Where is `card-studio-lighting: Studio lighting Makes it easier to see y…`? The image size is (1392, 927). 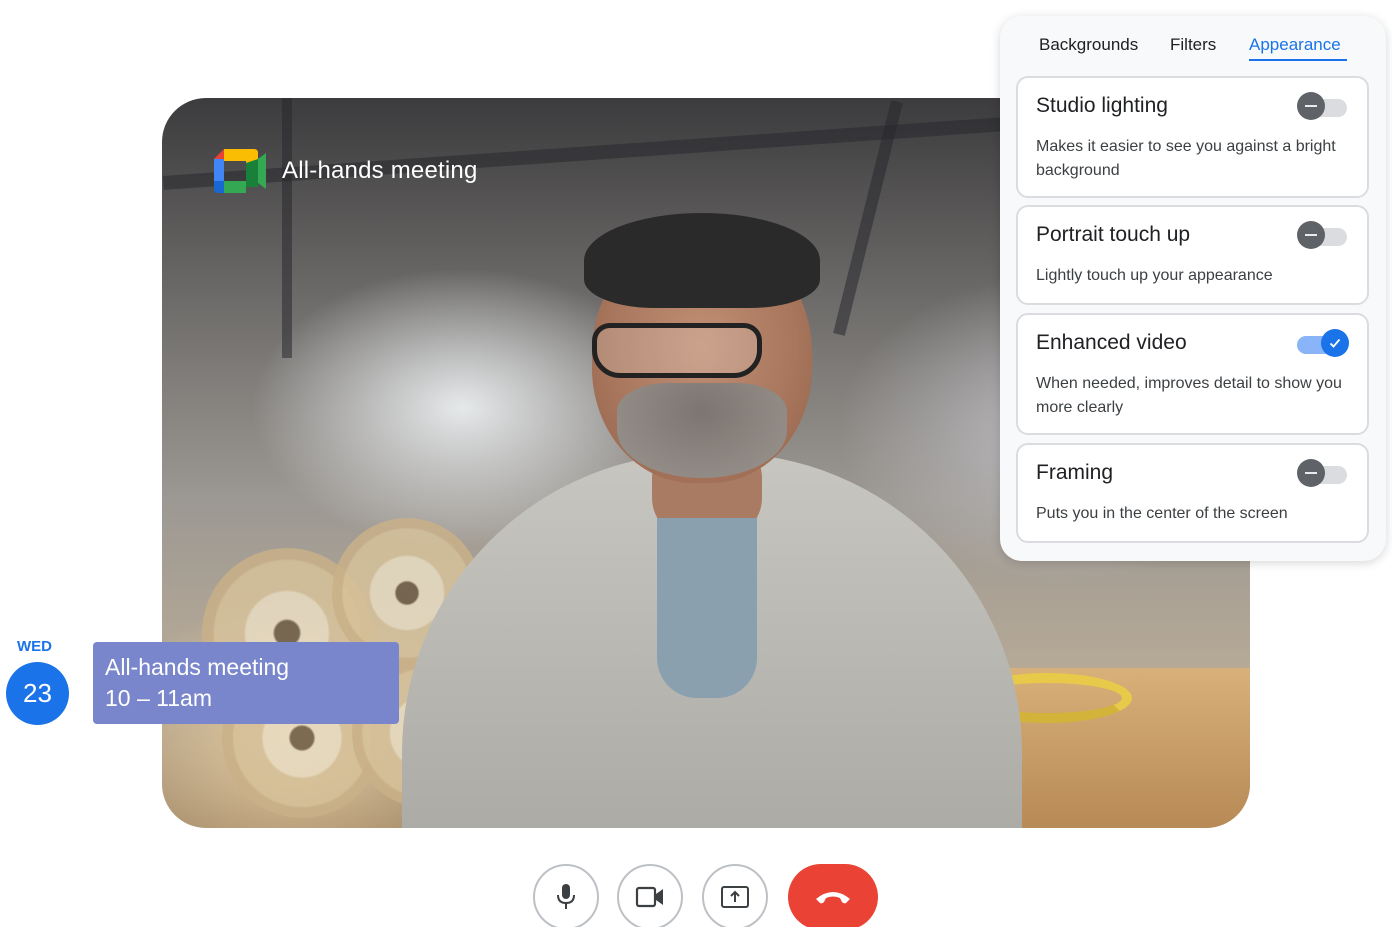 card-studio-lighting: Studio lighting Makes it easier to see y… is located at coordinates (1192, 137).